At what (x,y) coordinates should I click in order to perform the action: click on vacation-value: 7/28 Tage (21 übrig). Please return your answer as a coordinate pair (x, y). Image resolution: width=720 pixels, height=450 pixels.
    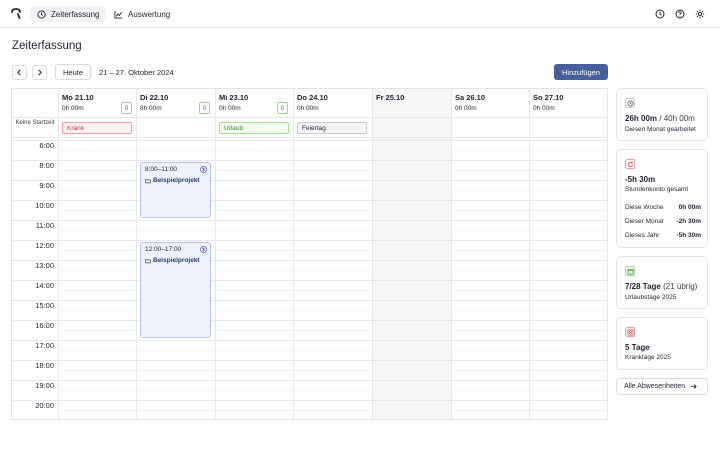
    Looking at the image, I should click on (661, 286).